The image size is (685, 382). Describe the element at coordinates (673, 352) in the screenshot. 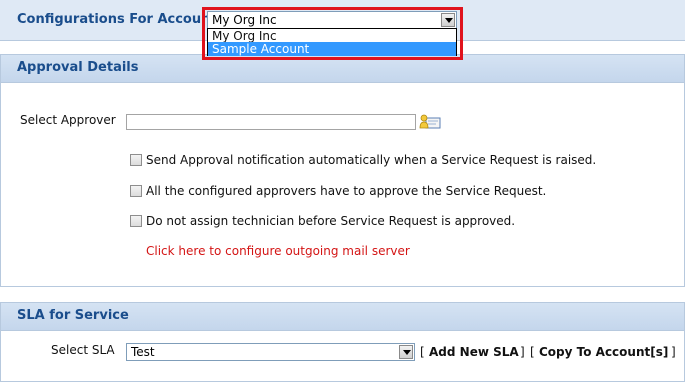

I see `copy-bracket-close: ]` at that location.